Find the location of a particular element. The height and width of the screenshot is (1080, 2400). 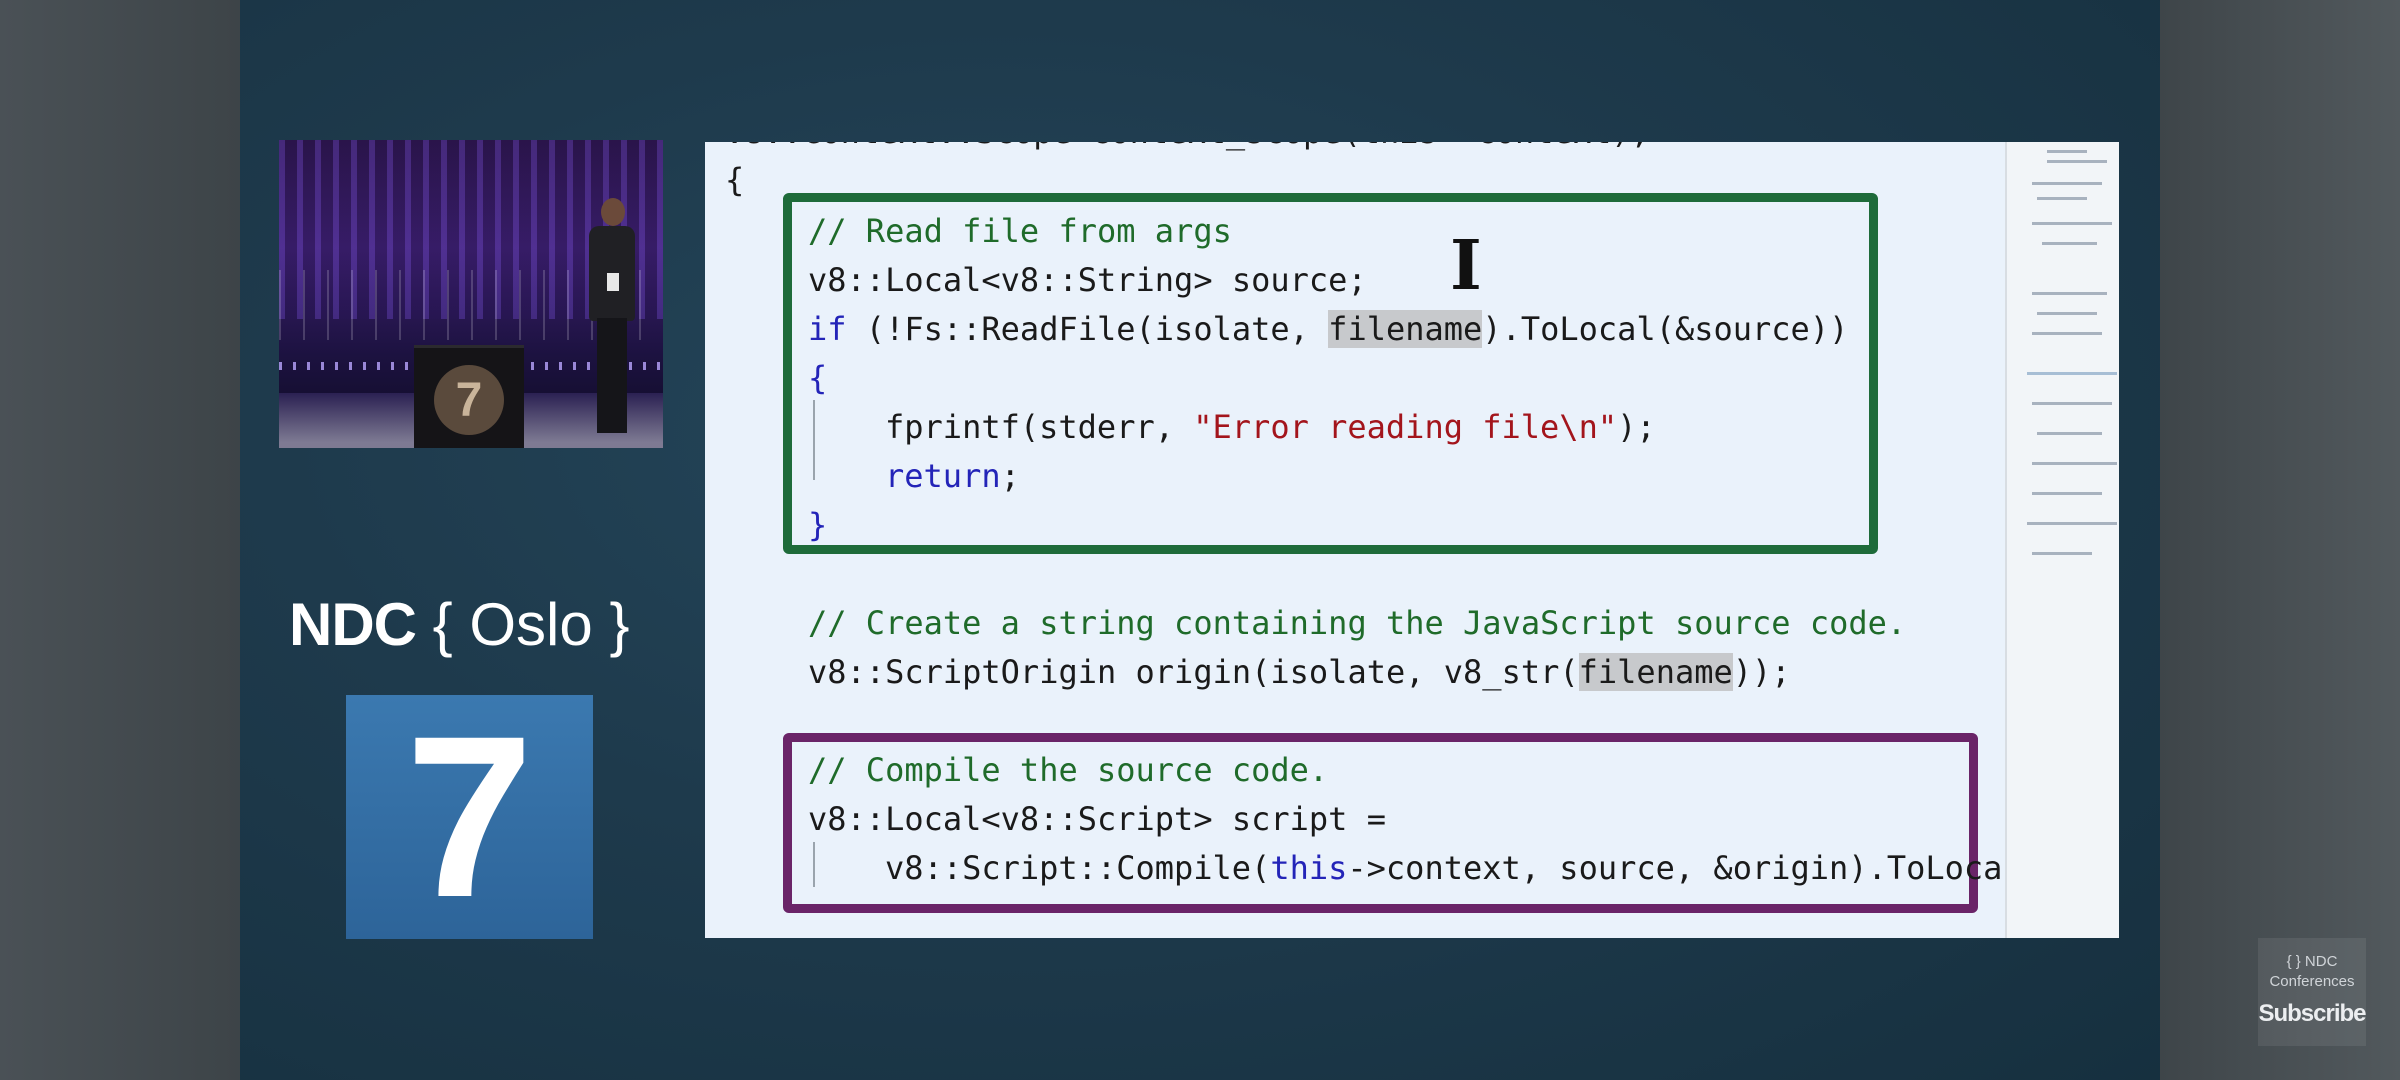

return-post: ; is located at coordinates (1010, 476).